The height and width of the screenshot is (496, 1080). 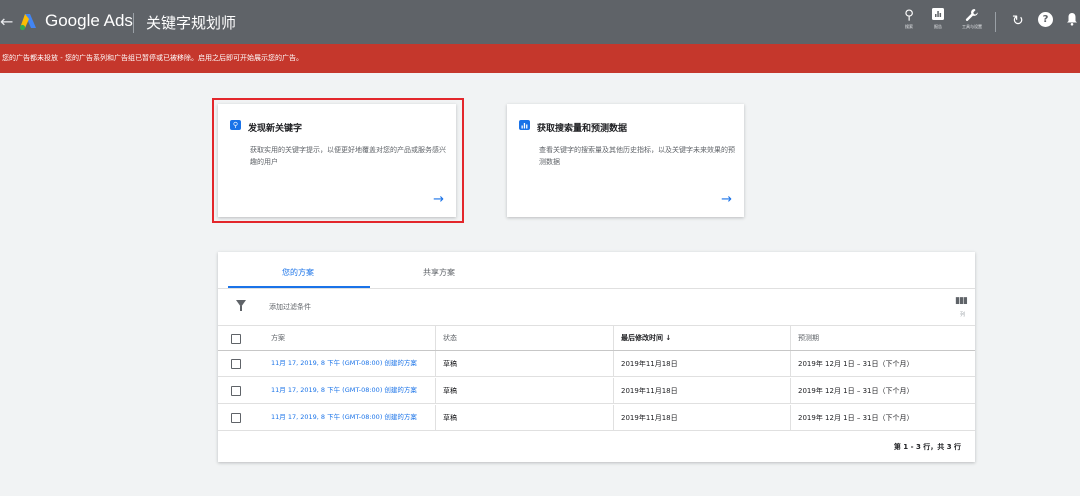 What do you see at coordinates (642, 338) in the screenshot?
I see `column-header-last-modified: 最后修改时间 ↓` at bounding box center [642, 338].